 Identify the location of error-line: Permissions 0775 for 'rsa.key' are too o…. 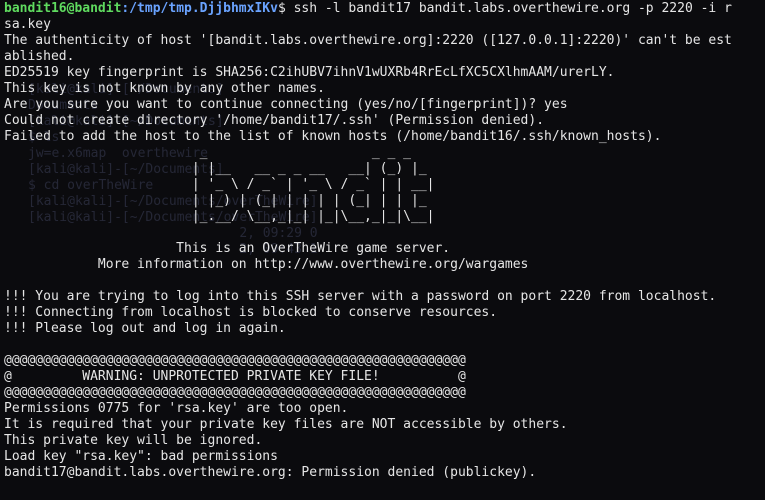
(176, 408).